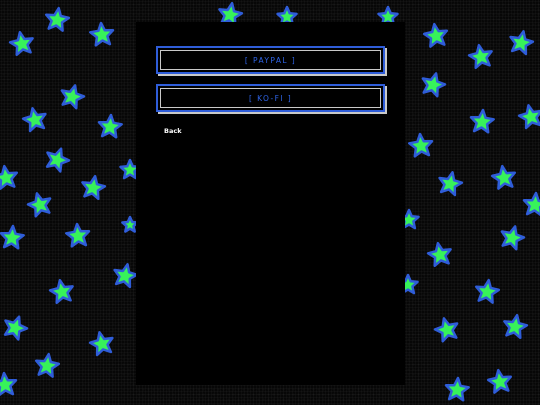  I want to click on back-link: Back, so click(173, 131).